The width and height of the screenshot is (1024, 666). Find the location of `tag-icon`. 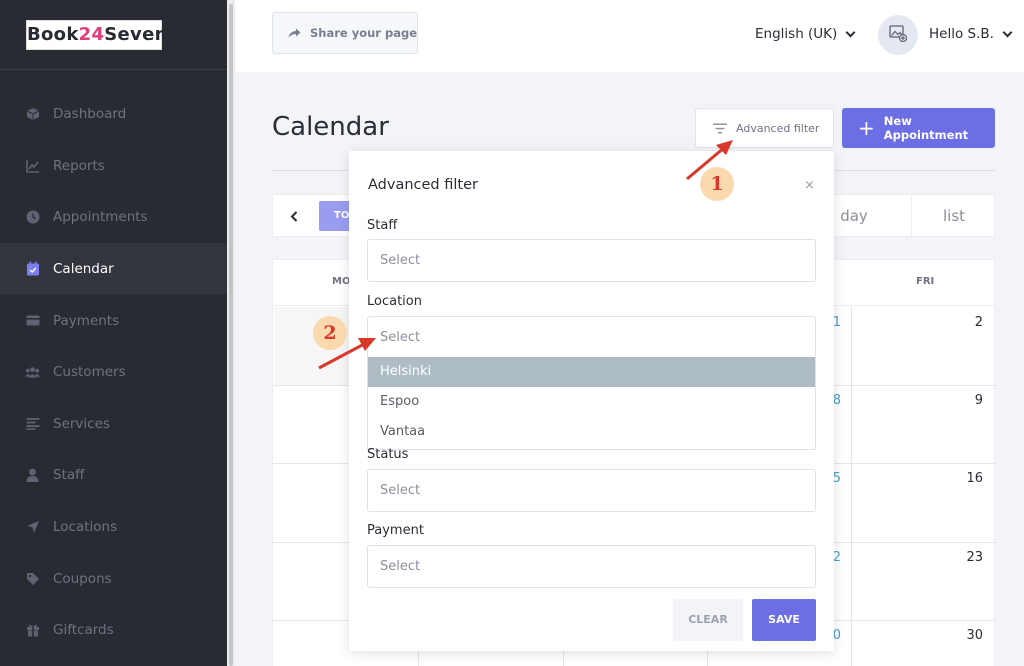

tag-icon is located at coordinates (32, 578).